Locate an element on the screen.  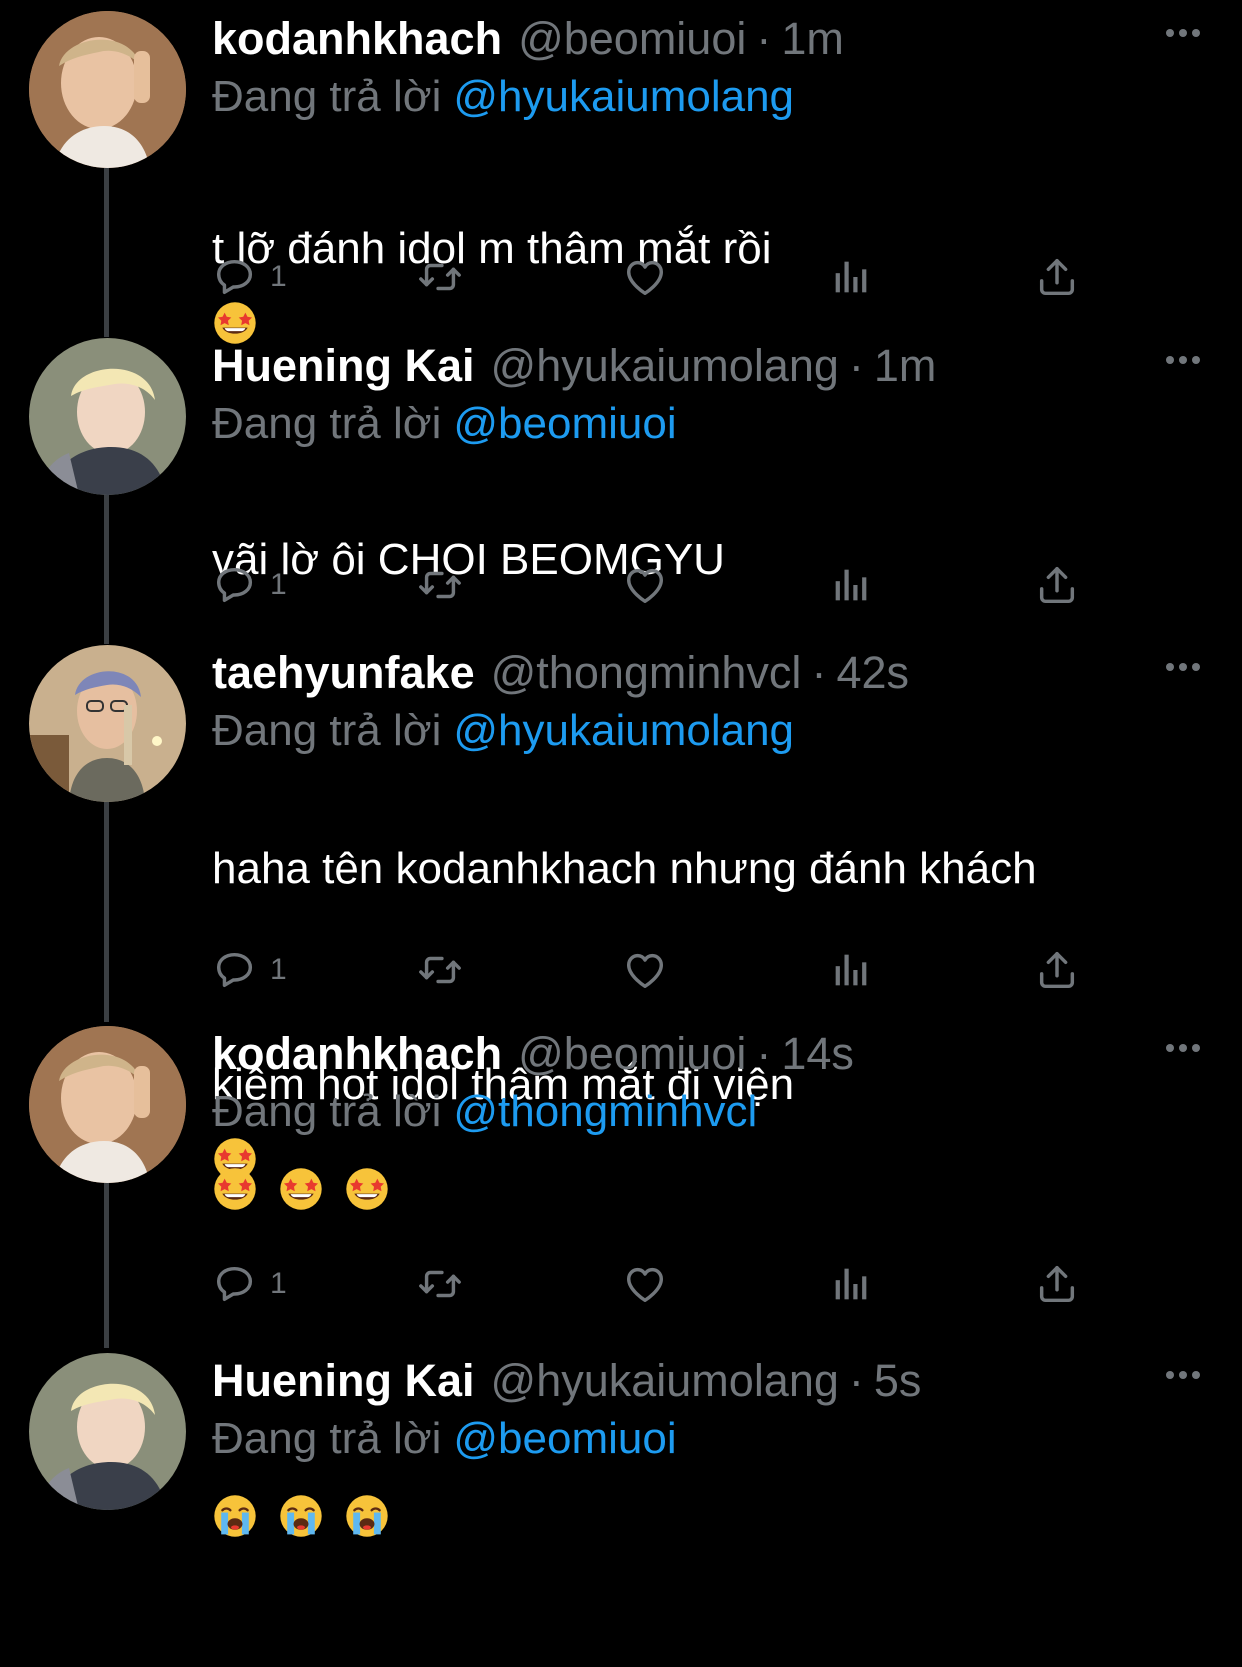
tweet-header: kodanhkhach @beomiuoi · 1m is located at coordinates (528, 39).